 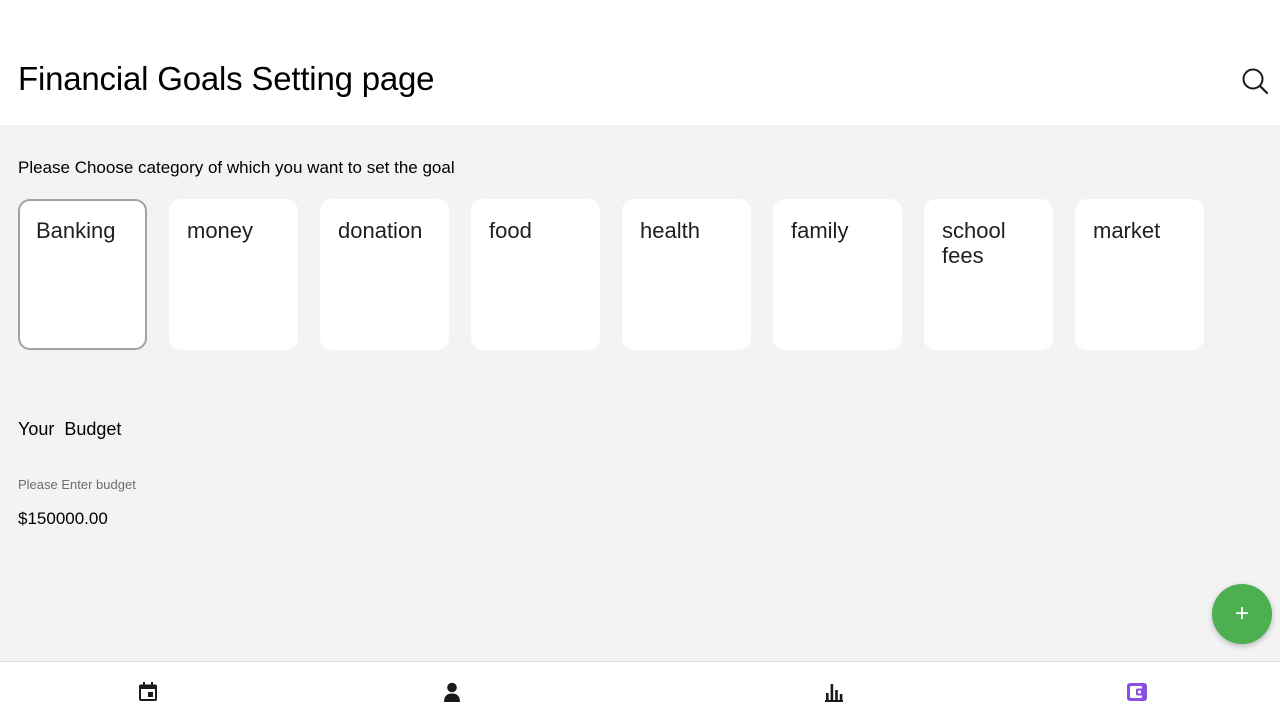 I want to click on calendar-icon, so click(x=148, y=691).